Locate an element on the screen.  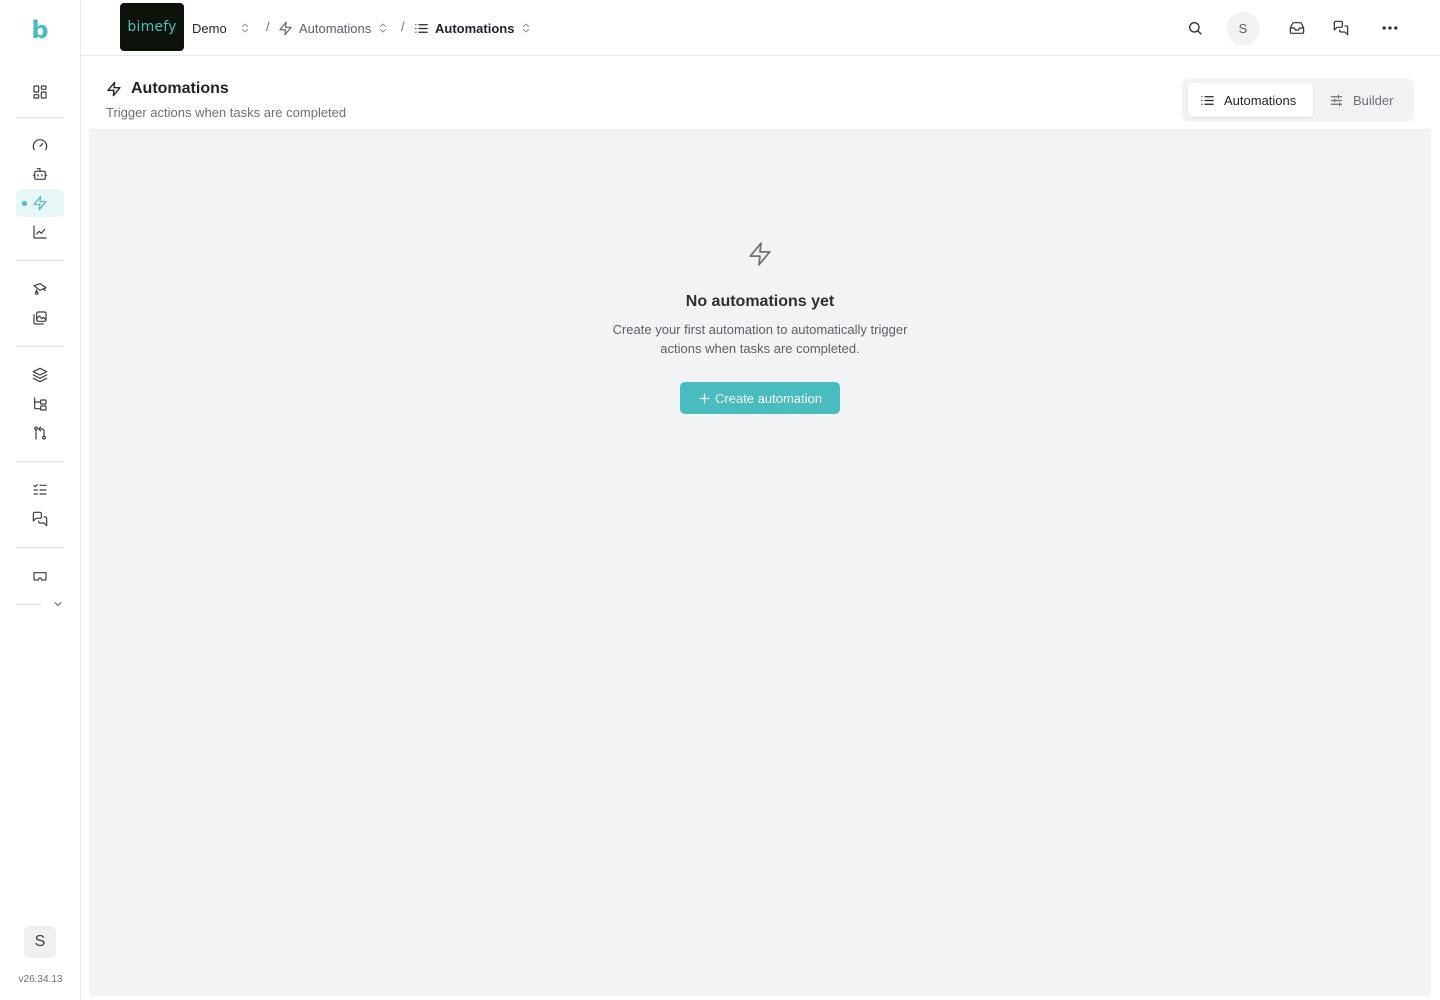
app-version: v26.34.13 is located at coordinates (40, 979).